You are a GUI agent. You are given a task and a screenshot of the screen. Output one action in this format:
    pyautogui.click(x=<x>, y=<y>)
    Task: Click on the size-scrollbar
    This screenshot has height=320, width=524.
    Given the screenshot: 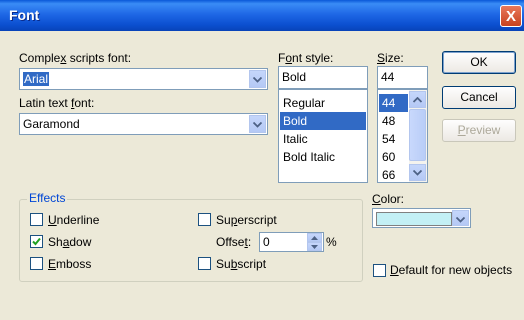 What is the action you would take?
    pyautogui.click(x=418, y=136)
    